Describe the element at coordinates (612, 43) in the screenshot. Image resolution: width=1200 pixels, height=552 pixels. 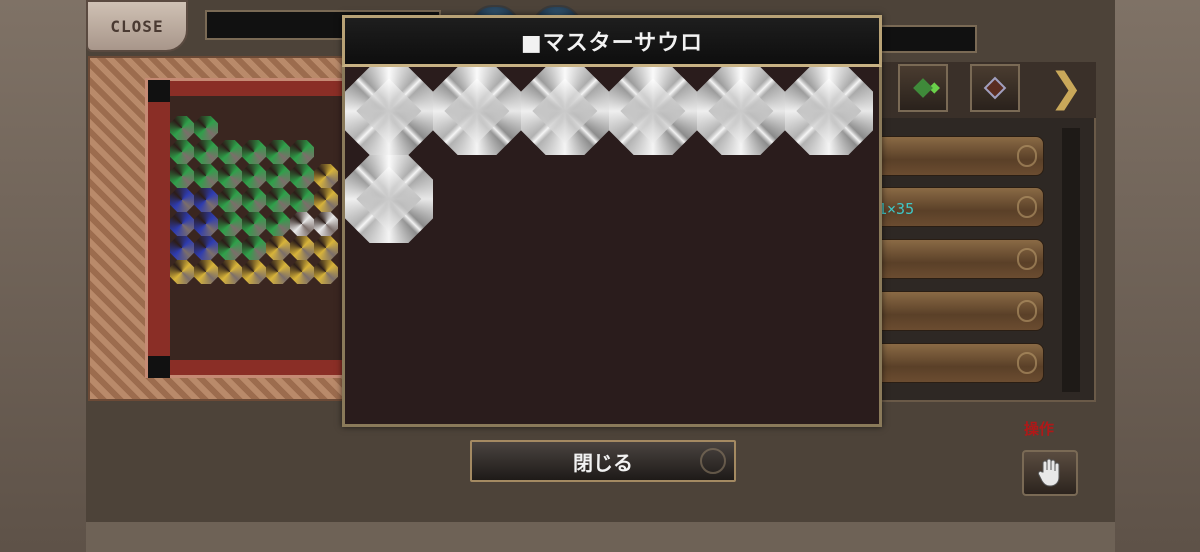
I see `modal-title: ■マスターサウロ` at that location.